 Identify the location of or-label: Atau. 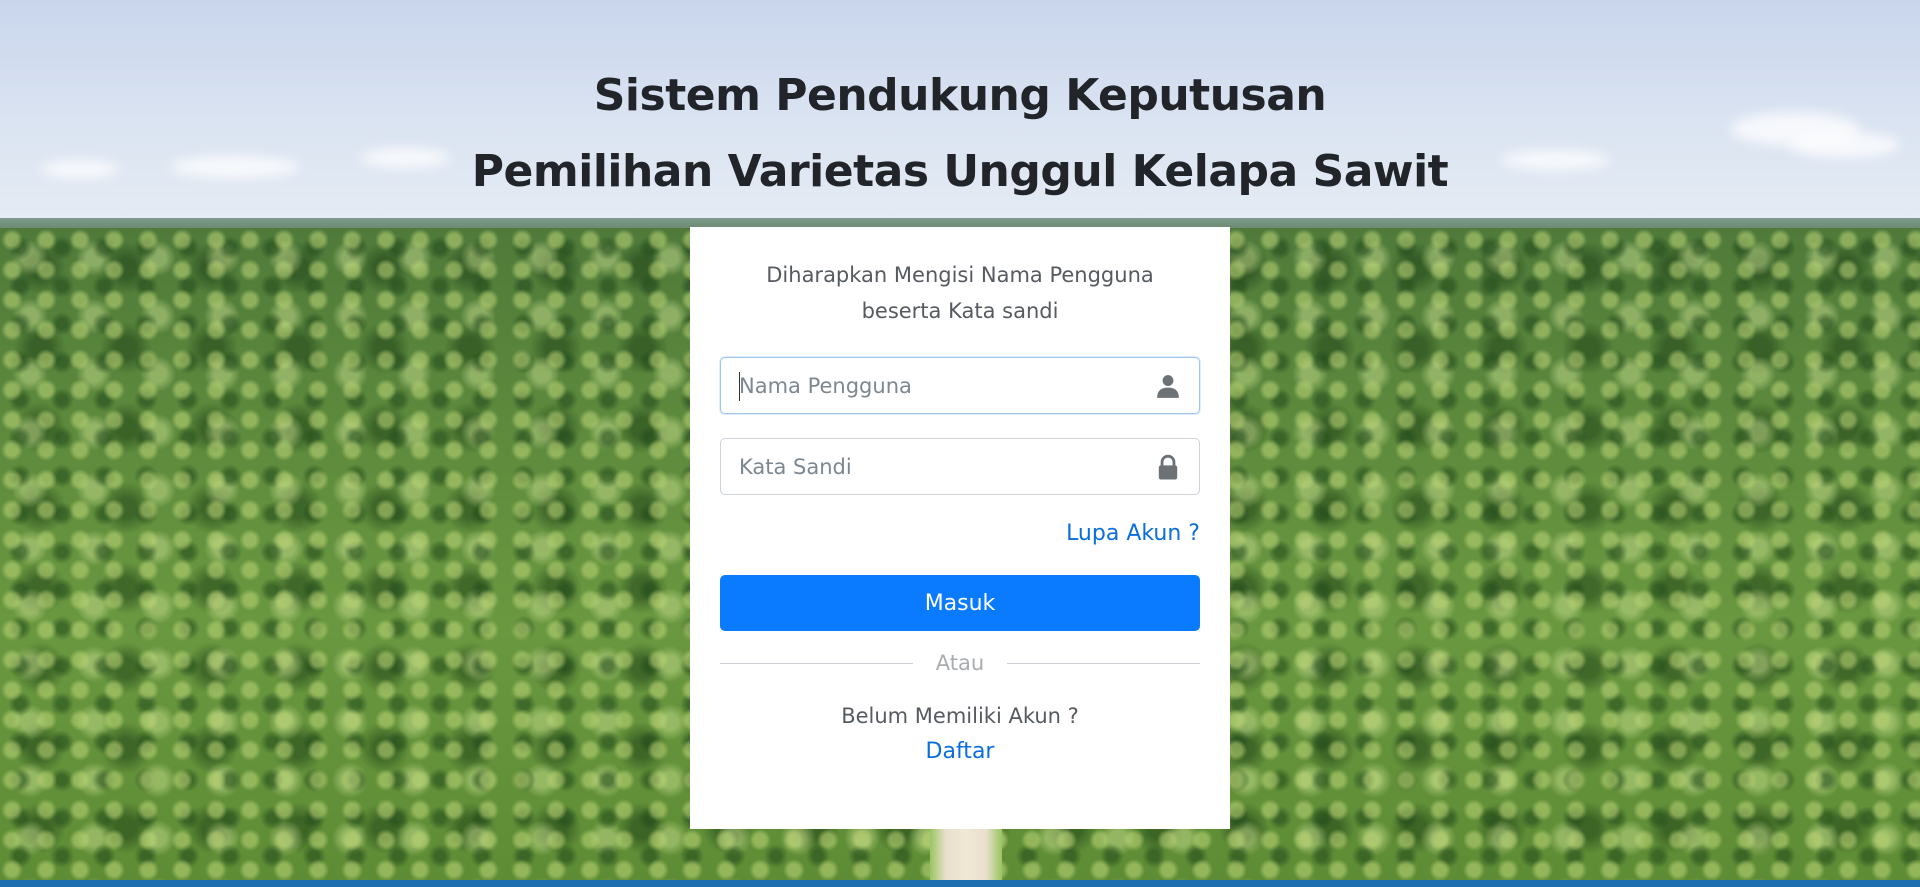
(960, 663).